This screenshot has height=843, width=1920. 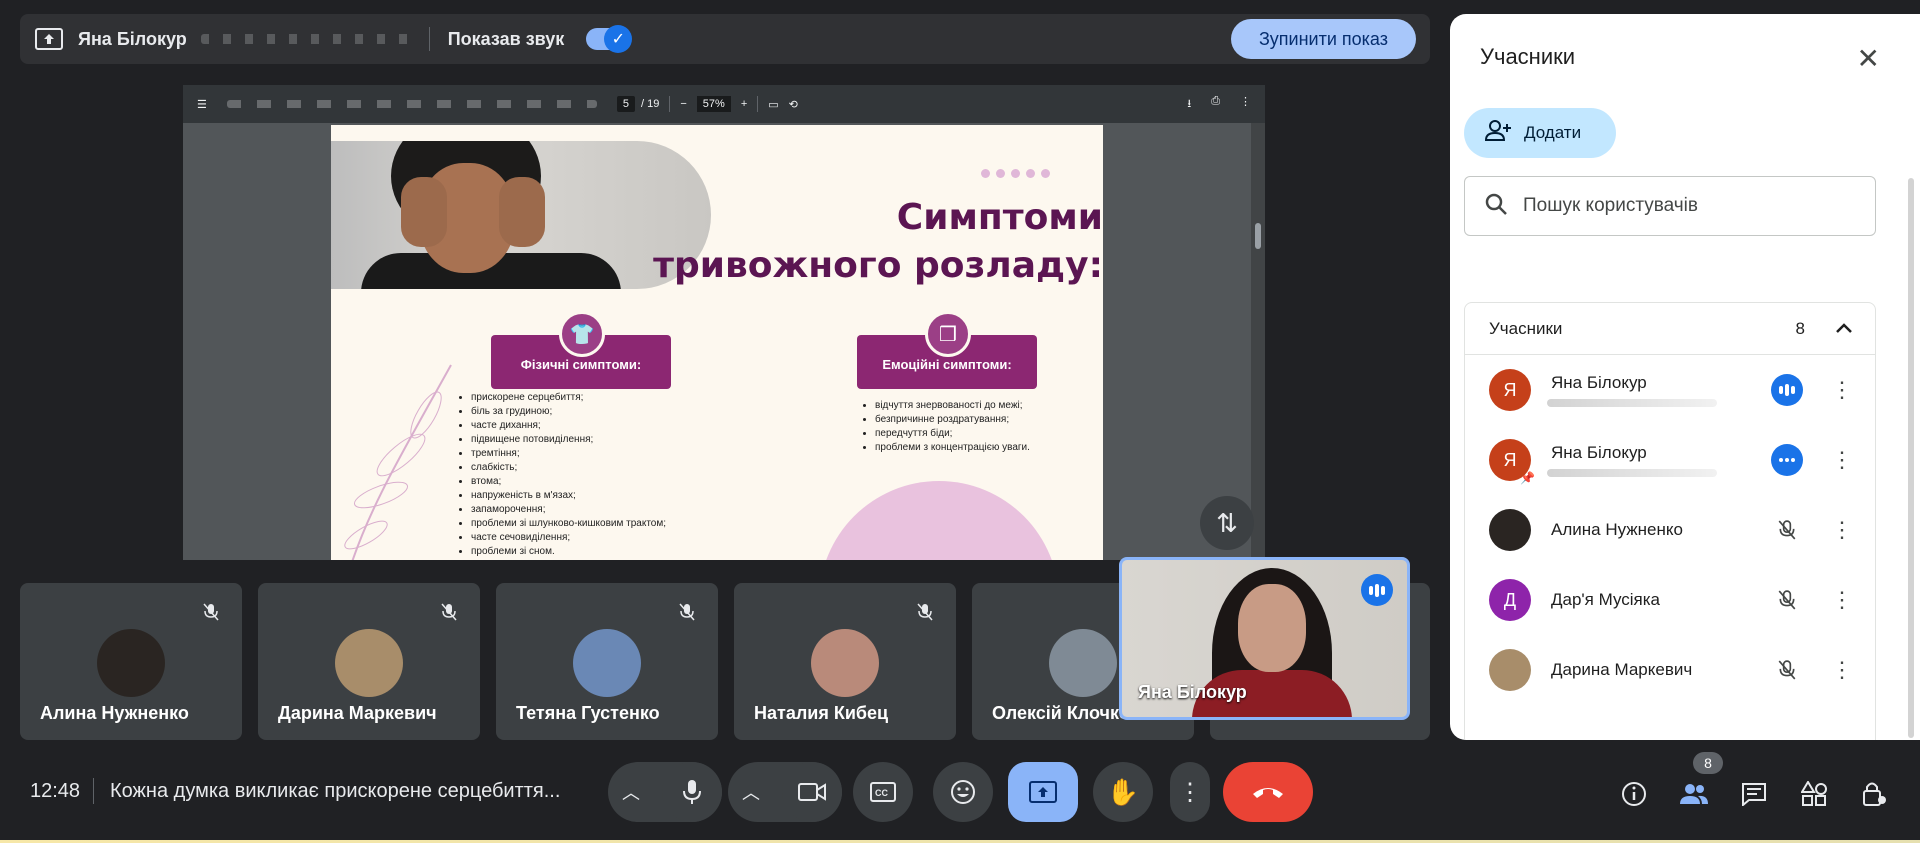 I want to click on reactions-button, so click(x=963, y=792).